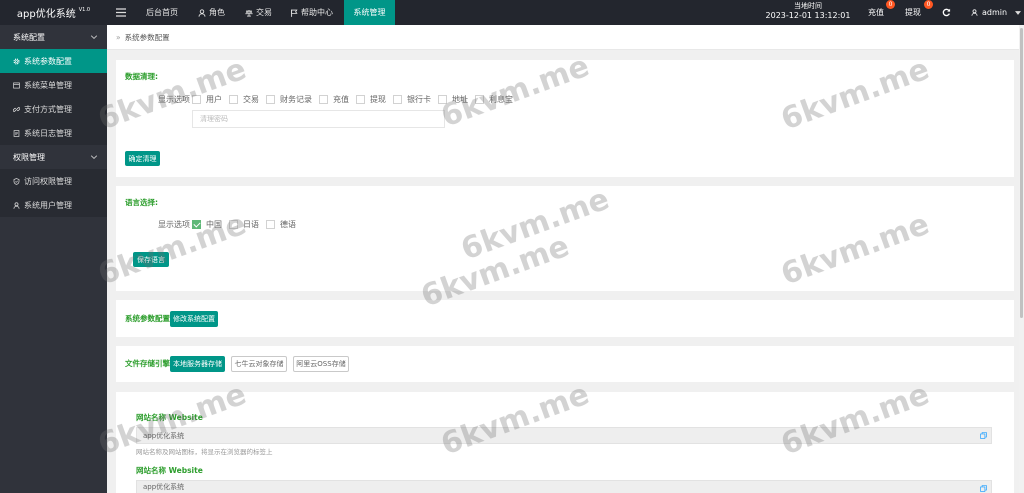 The image size is (1024, 493). I want to click on local-time: 当地时间 2023-12-01 13:12:01, so click(808, 11).